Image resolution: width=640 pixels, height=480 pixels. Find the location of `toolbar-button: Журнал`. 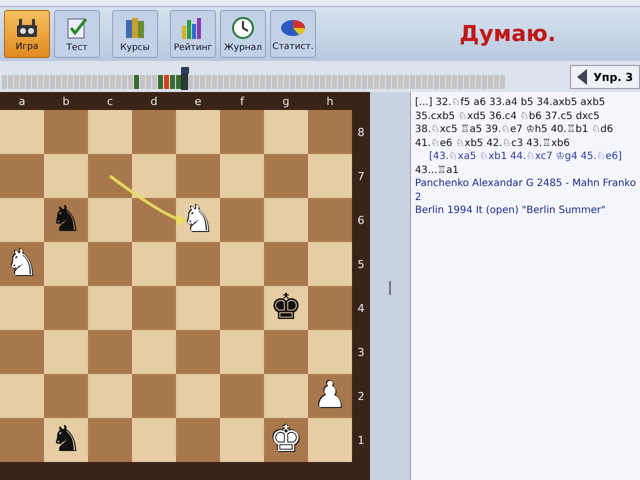

toolbar-button: Журнал is located at coordinates (243, 34).